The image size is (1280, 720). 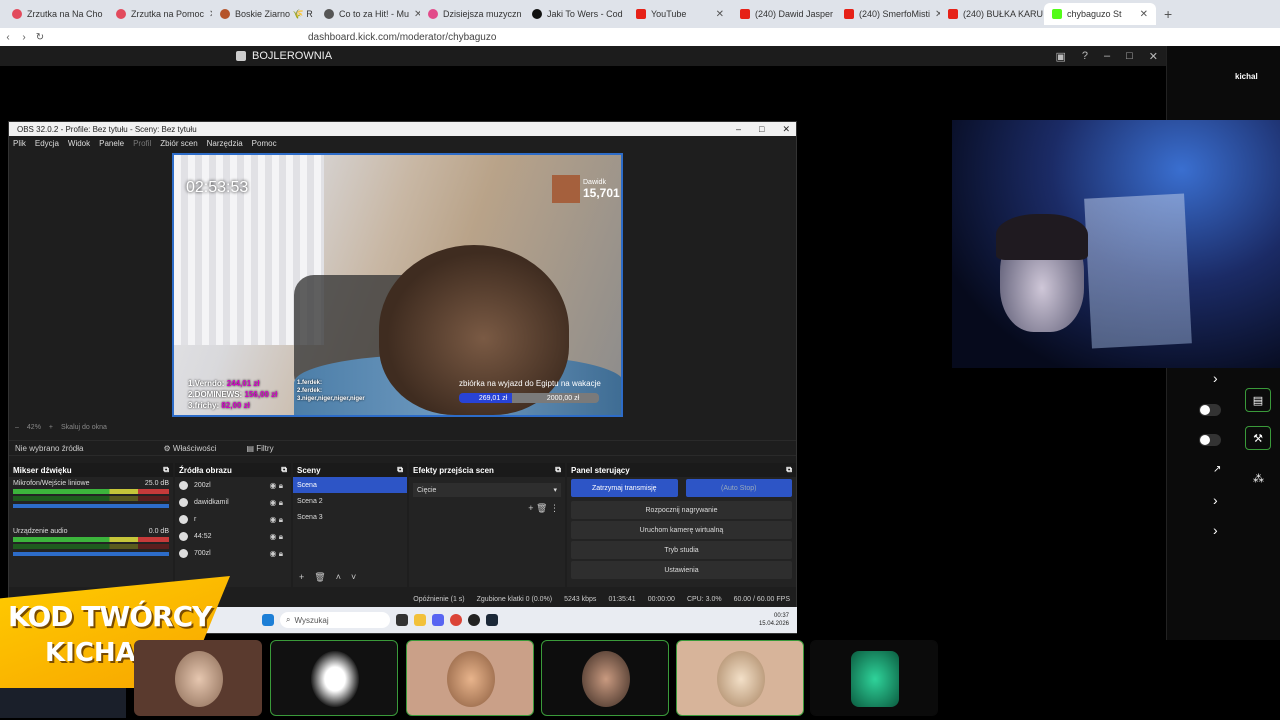 What do you see at coordinates (624, 488) in the screenshot?
I see `stop-stream-button: Zatrzymaj transmisję` at bounding box center [624, 488].